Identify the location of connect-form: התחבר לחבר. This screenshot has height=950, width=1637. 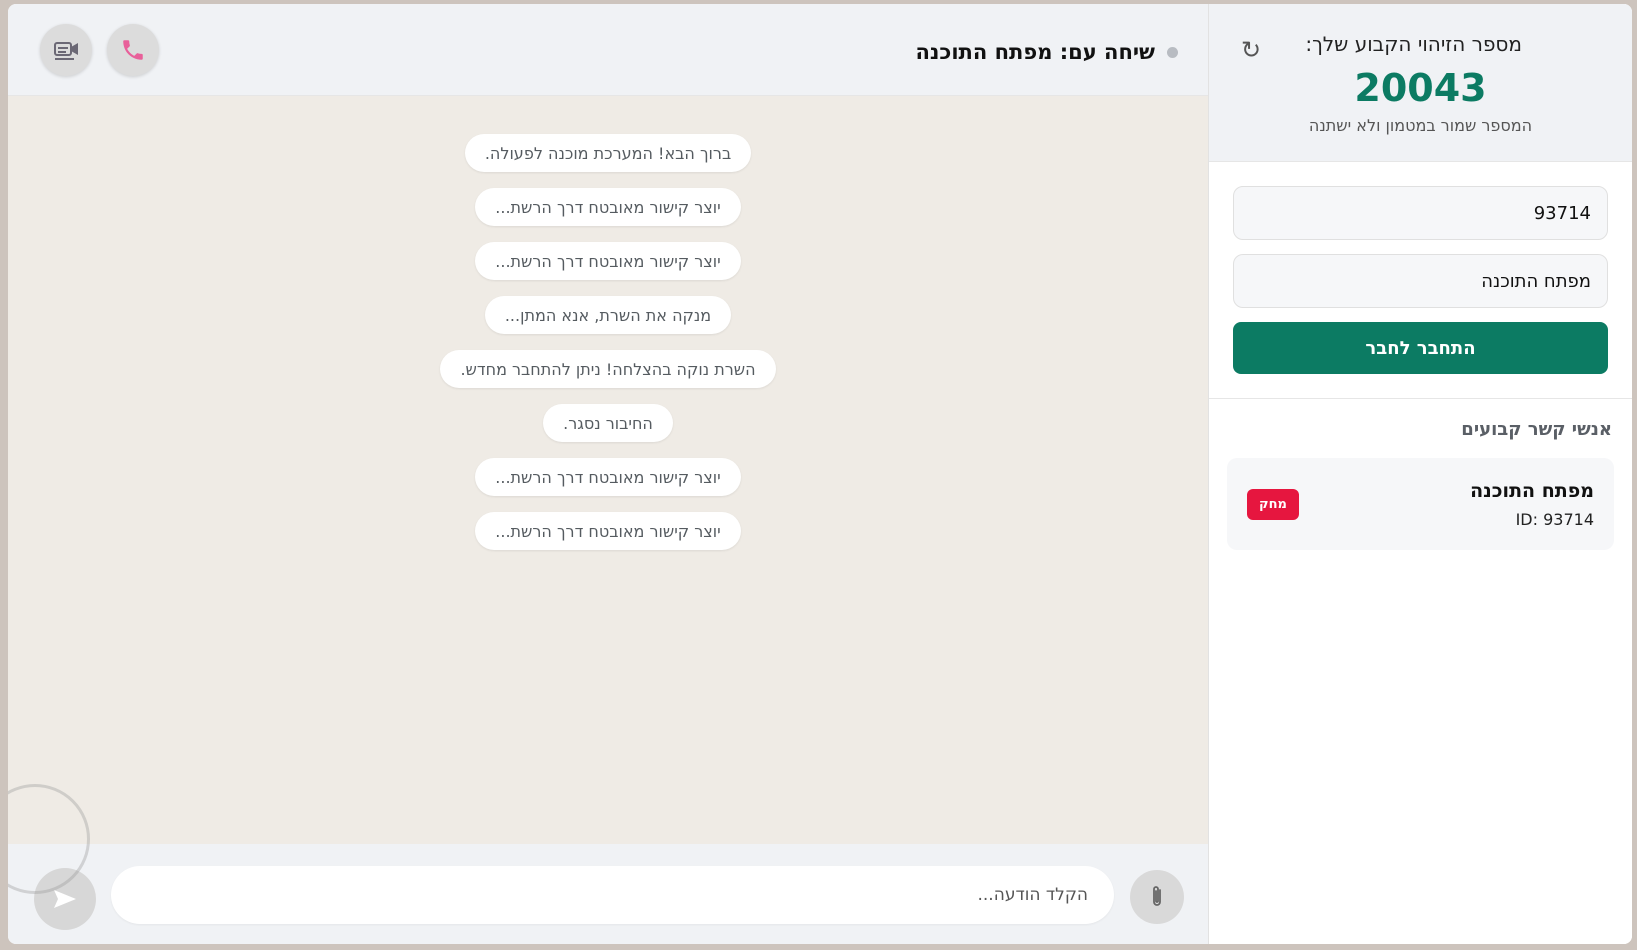
(1420, 280).